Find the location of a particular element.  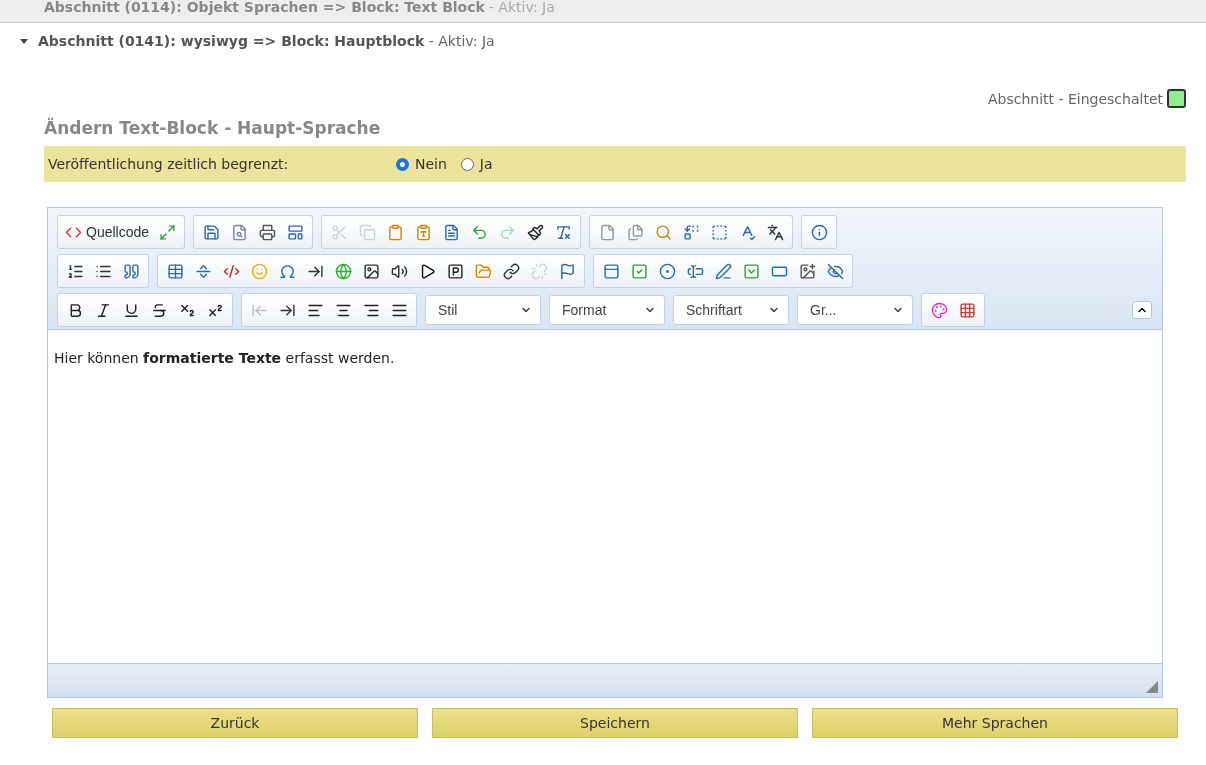

image-icon is located at coordinates (371, 271).